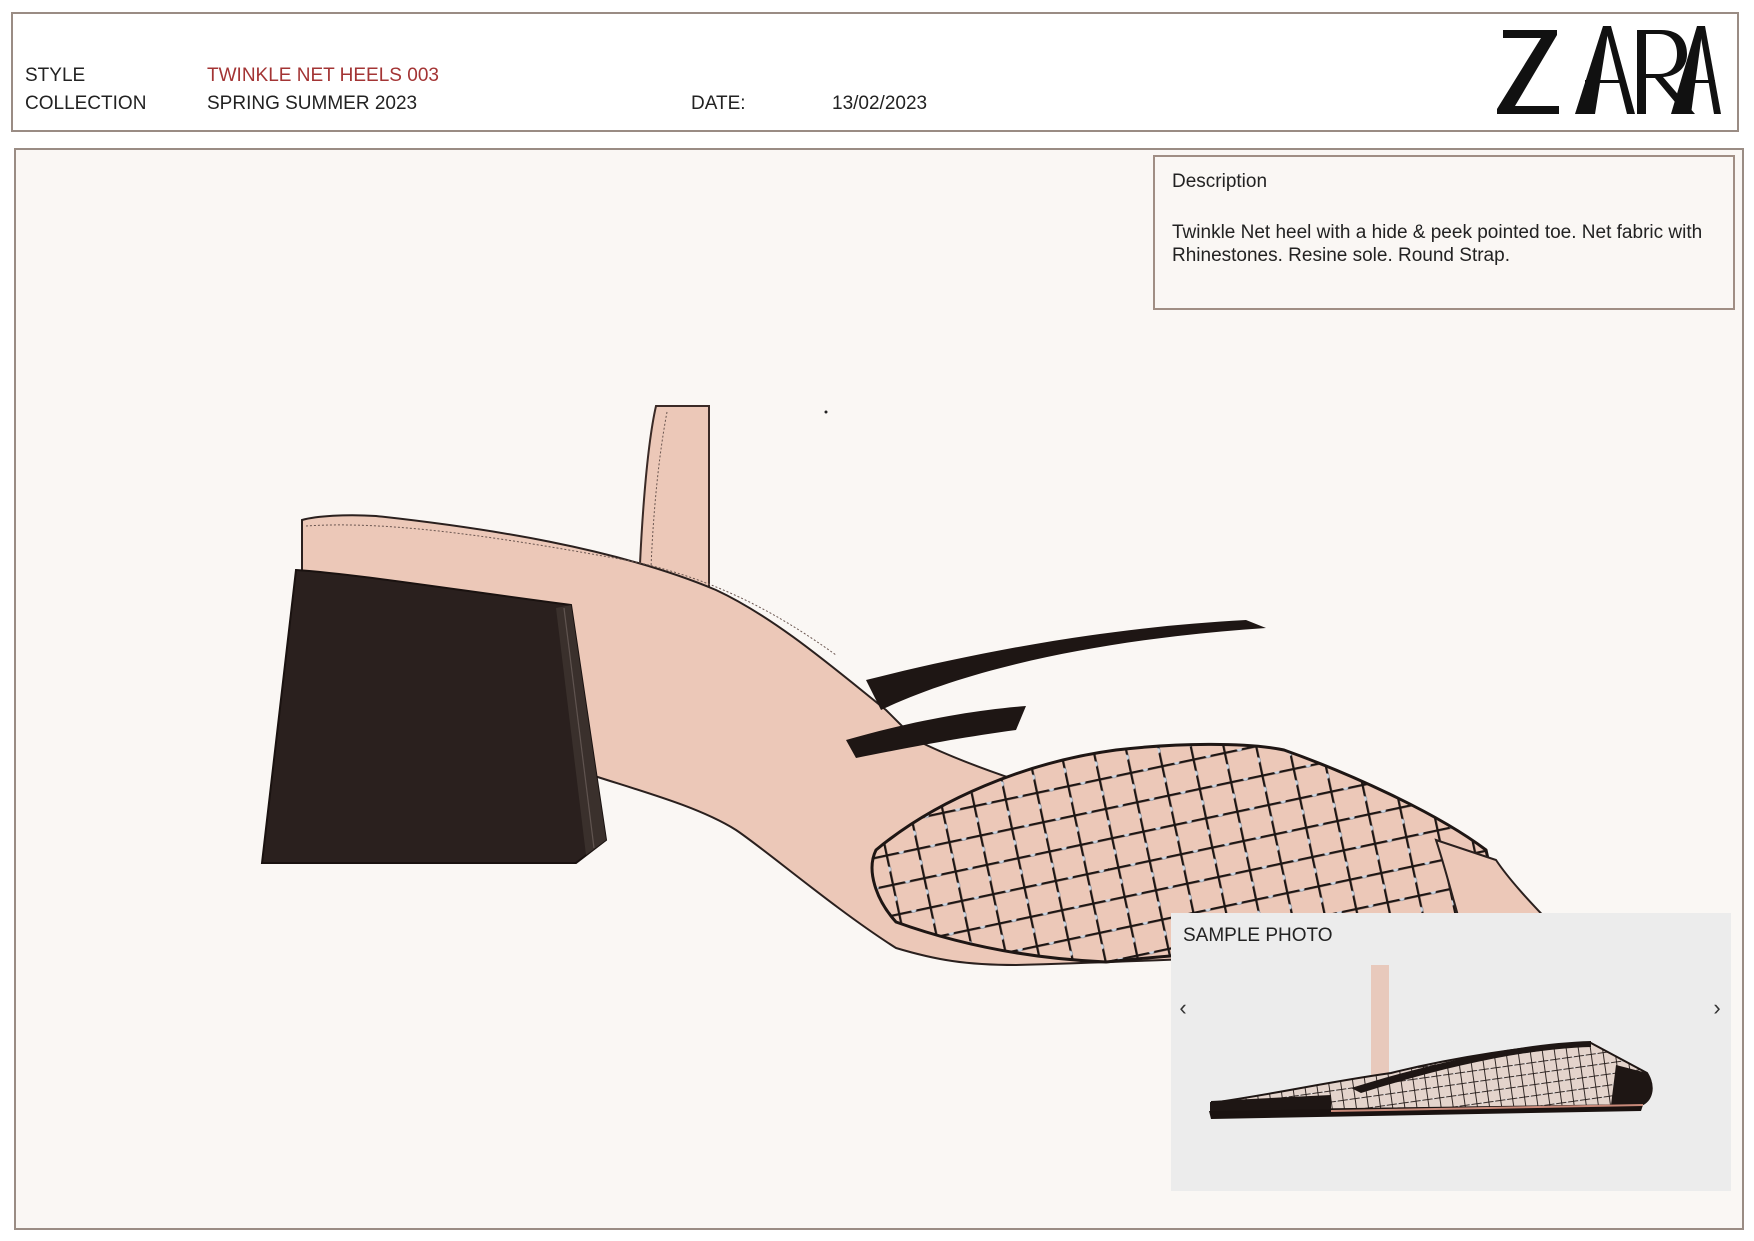  What do you see at coordinates (323, 75) in the screenshot?
I see `style-value: TWINKLE NET HEELS 003` at bounding box center [323, 75].